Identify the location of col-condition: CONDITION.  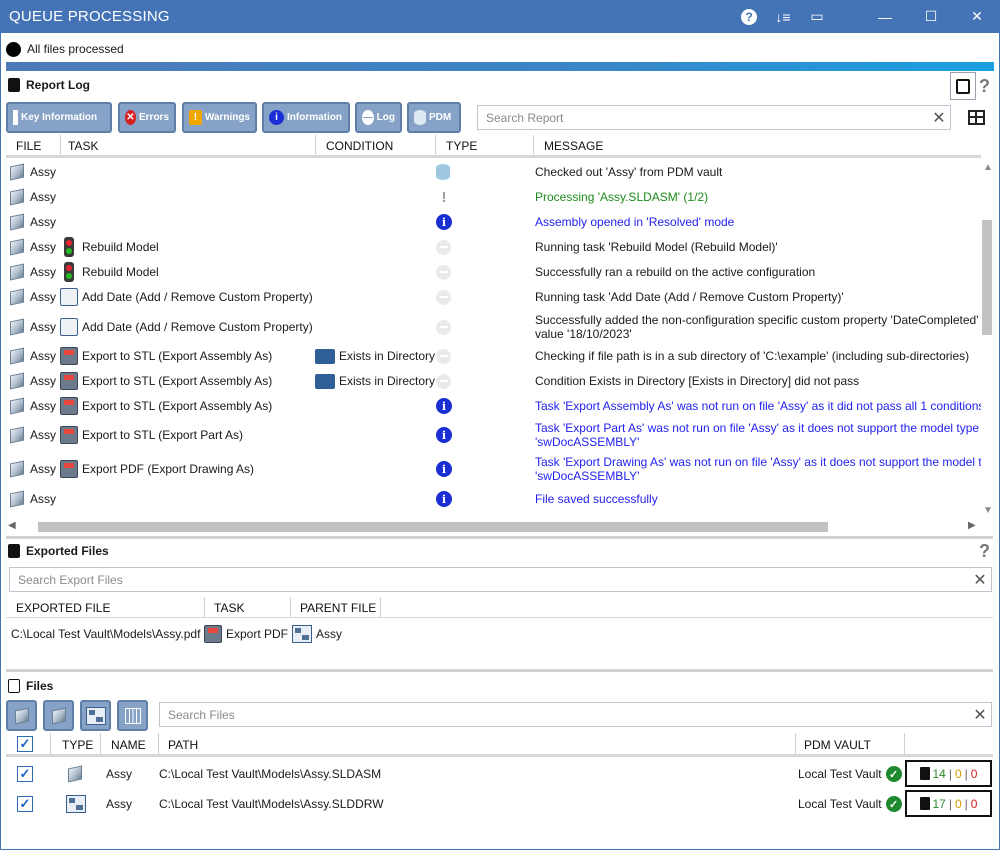
(359, 146).